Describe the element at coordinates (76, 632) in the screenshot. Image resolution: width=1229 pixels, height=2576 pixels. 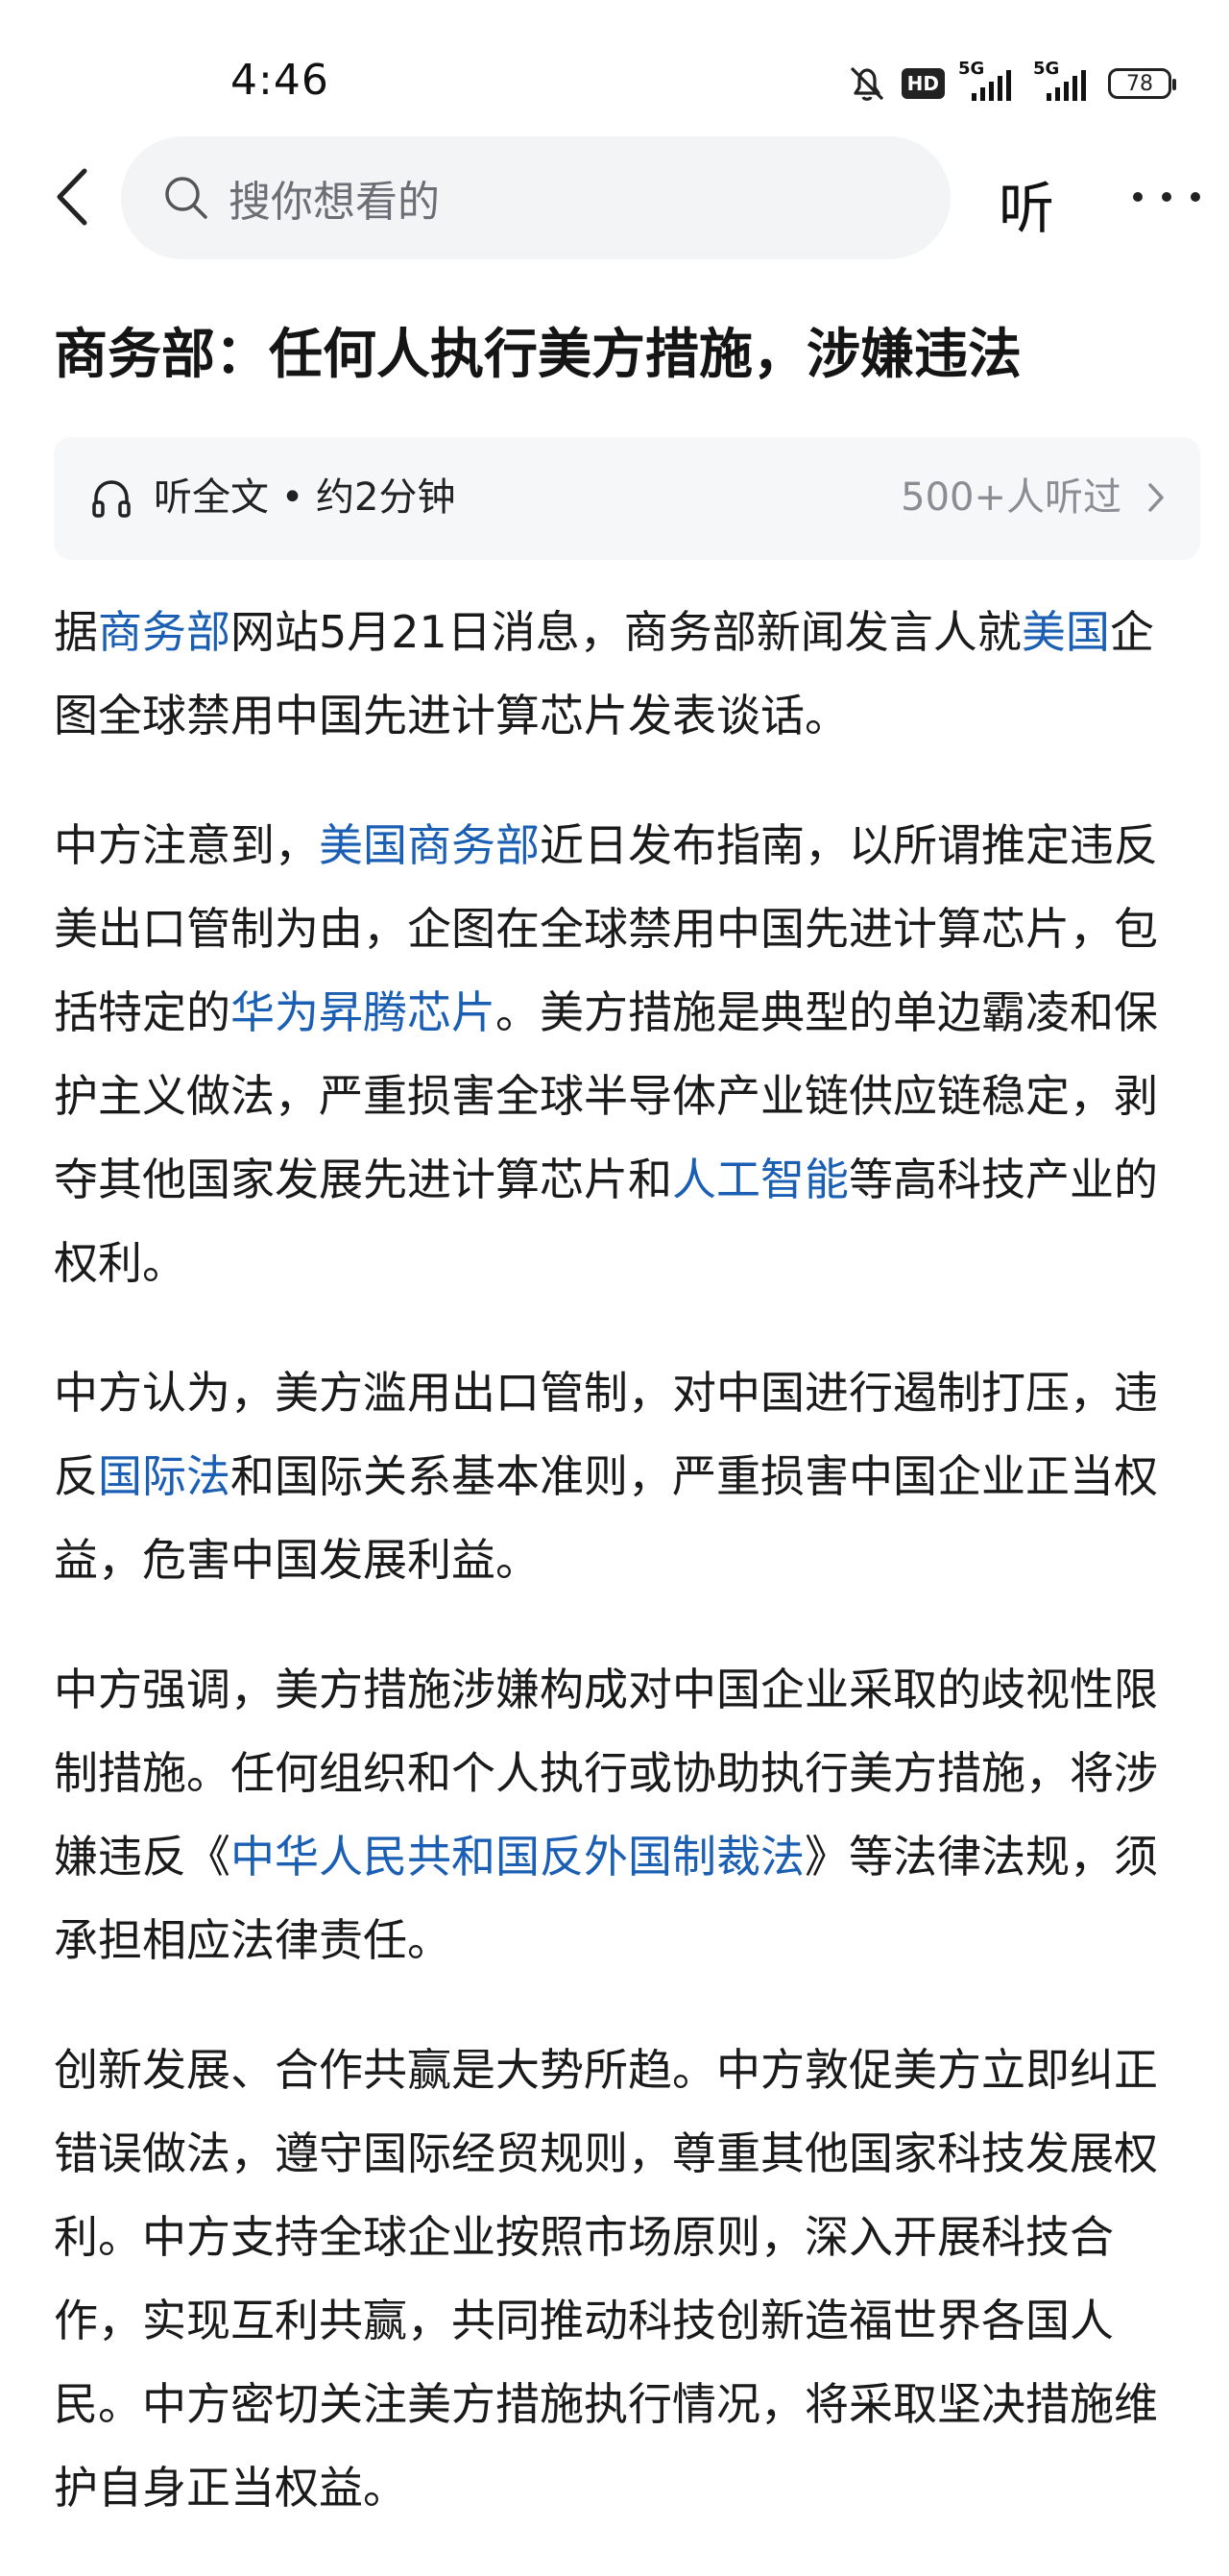
I see `paragraph-text: 据` at that location.